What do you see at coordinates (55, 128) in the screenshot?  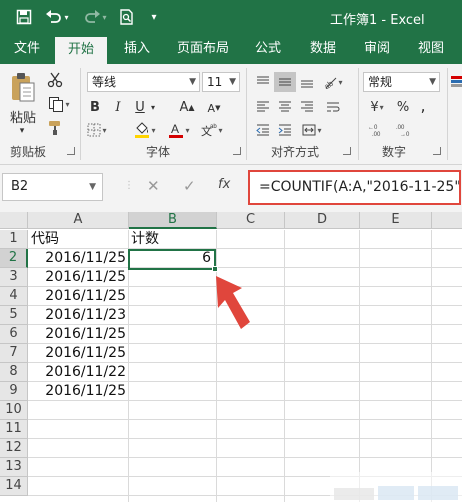 I see `format-painter-icon` at bounding box center [55, 128].